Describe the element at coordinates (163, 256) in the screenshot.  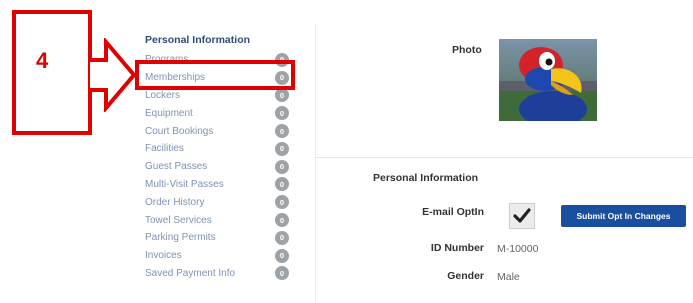
I see `sidebar-item-label: Invoices` at that location.